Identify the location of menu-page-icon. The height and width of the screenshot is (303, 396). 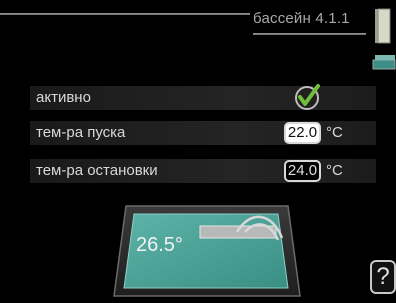
(382, 26).